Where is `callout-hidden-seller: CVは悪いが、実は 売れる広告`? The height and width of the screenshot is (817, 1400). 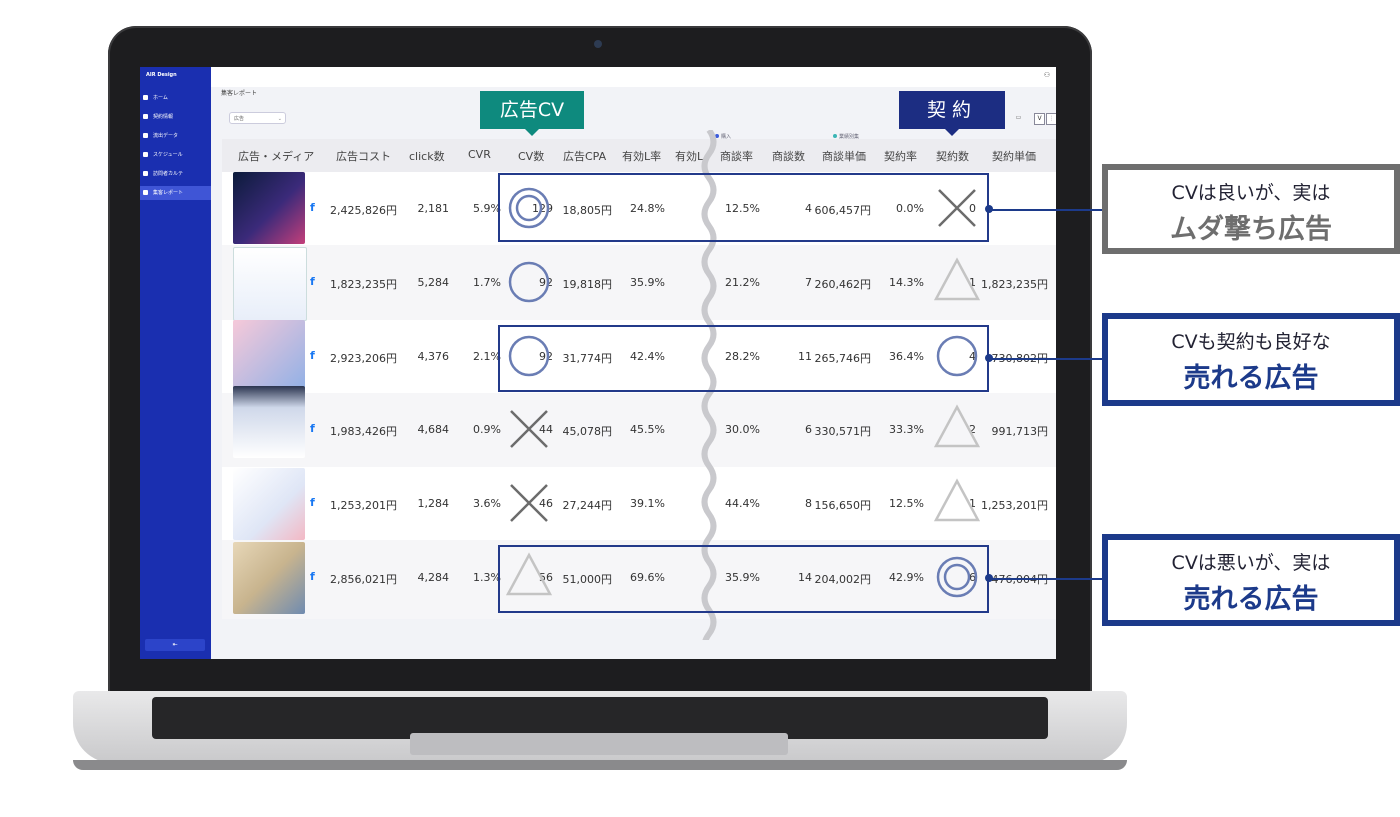
callout-hidden-seller: CVは悪いが、実は 売れる広告 is located at coordinates (1251, 580).